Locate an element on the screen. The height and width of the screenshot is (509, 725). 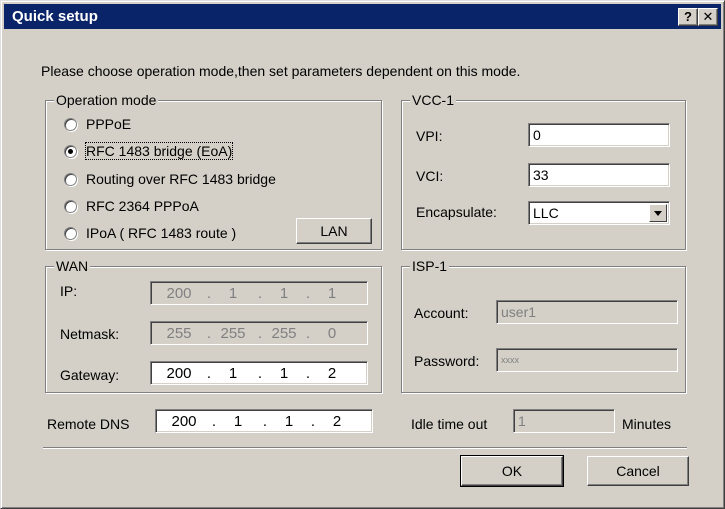
vci-label: VCI: is located at coordinates (430, 176).